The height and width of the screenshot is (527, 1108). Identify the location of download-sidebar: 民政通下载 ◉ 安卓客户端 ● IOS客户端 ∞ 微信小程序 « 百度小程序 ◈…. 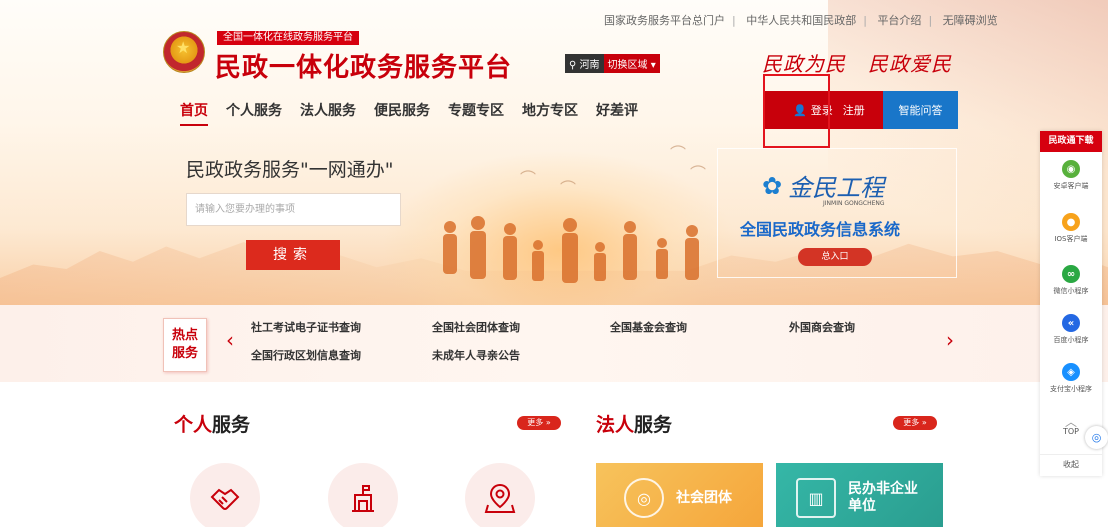
(1071, 303).